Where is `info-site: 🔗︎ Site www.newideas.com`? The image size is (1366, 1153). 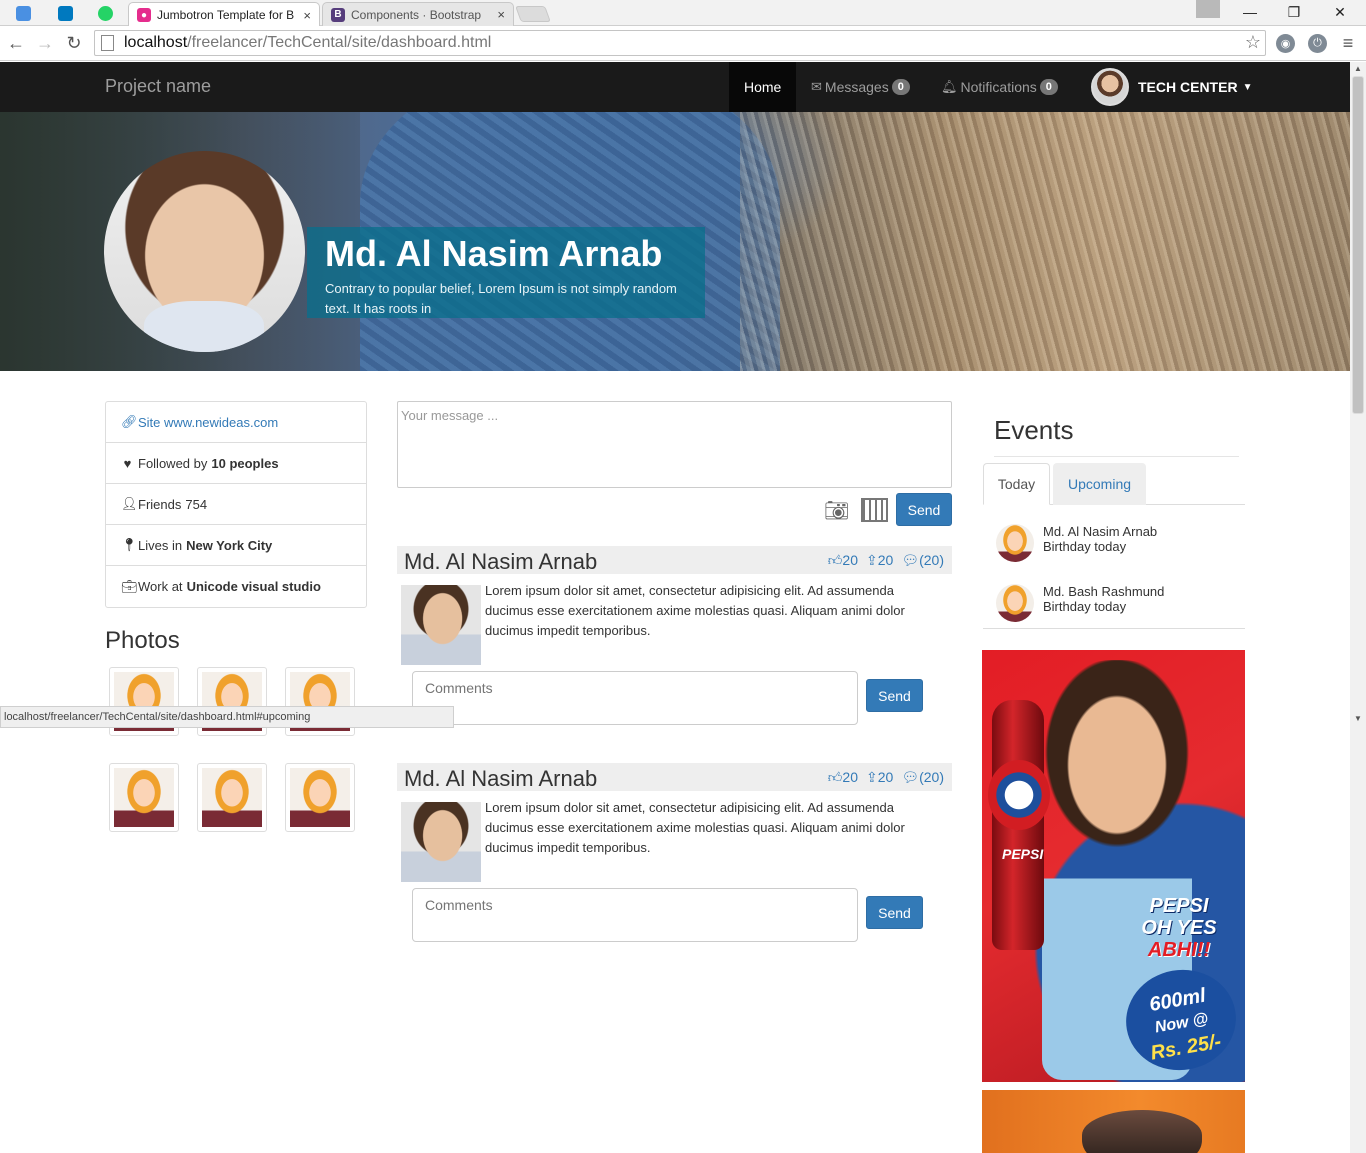 info-site: 🔗︎ Site www.newideas.com is located at coordinates (236, 422).